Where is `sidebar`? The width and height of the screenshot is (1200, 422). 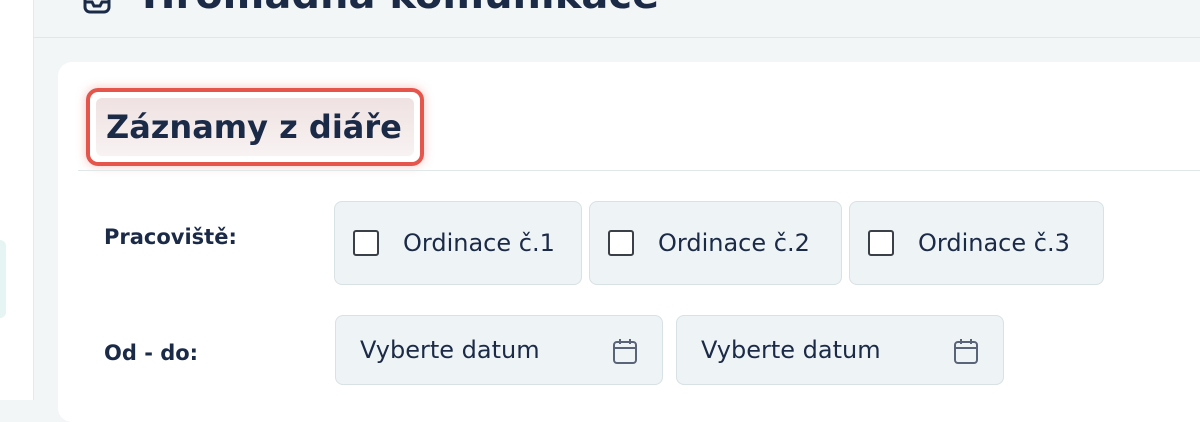 sidebar is located at coordinates (17, 200).